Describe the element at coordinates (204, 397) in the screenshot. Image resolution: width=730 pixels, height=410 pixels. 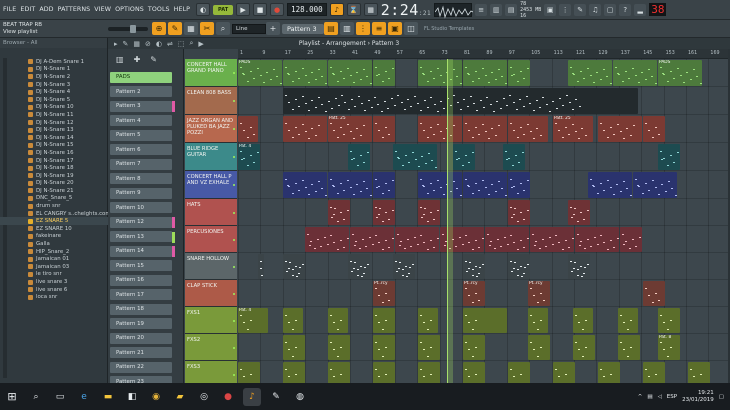
I see `media-icon: ◎` at that location.